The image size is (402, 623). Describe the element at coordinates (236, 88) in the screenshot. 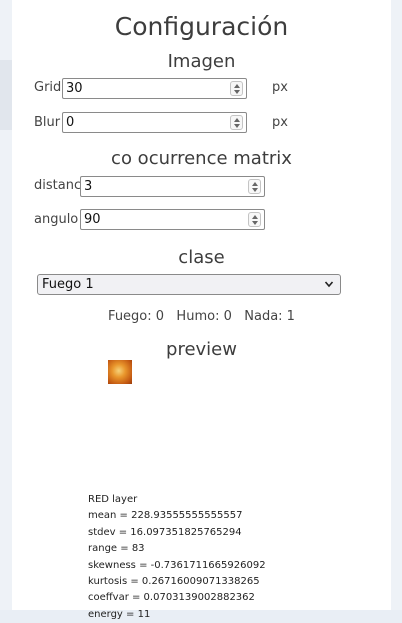

I see `grid-spinner-icon` at that location.